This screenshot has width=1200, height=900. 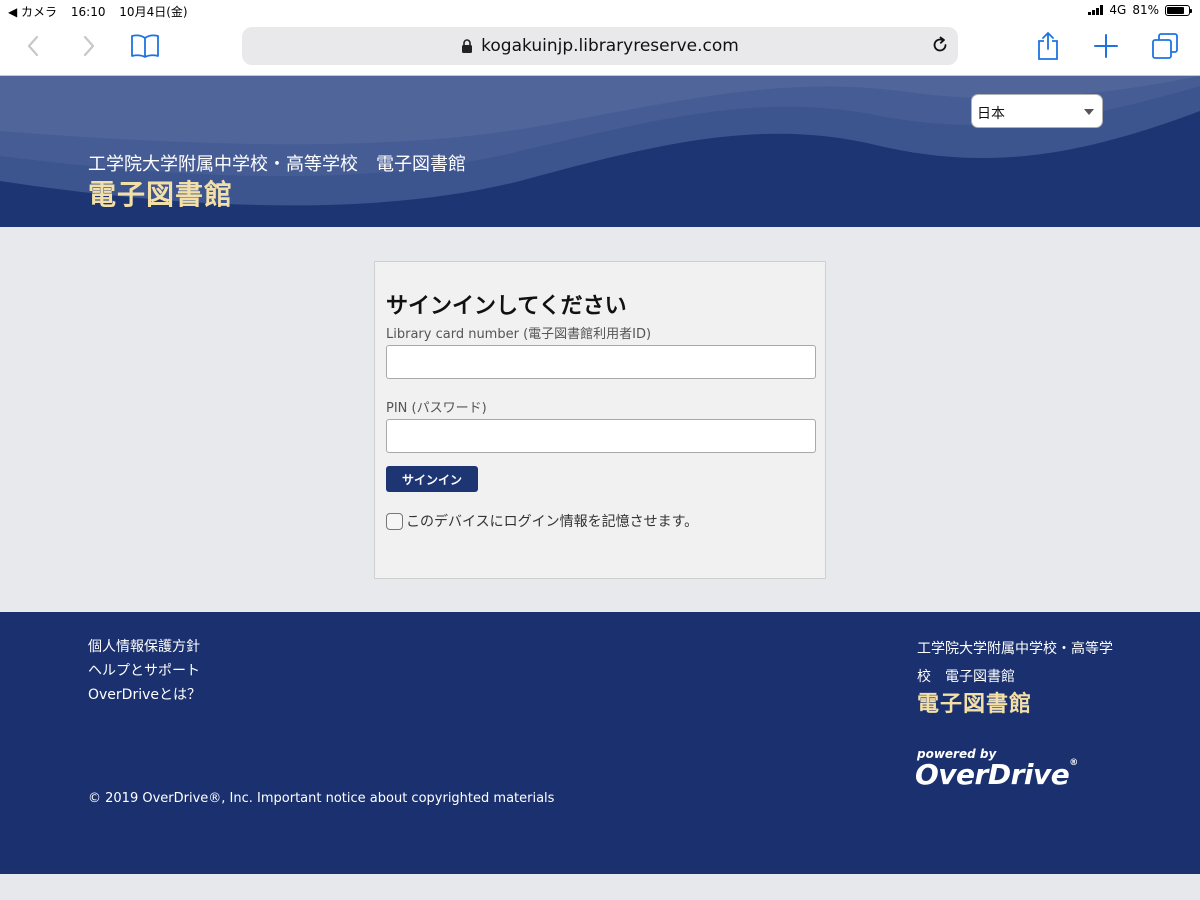 What do you see at coordinates (610, 46) in the screenshot?
I see `url-text: kogakuinjp.libraryreserve.com` at bounding box center [610, 46].